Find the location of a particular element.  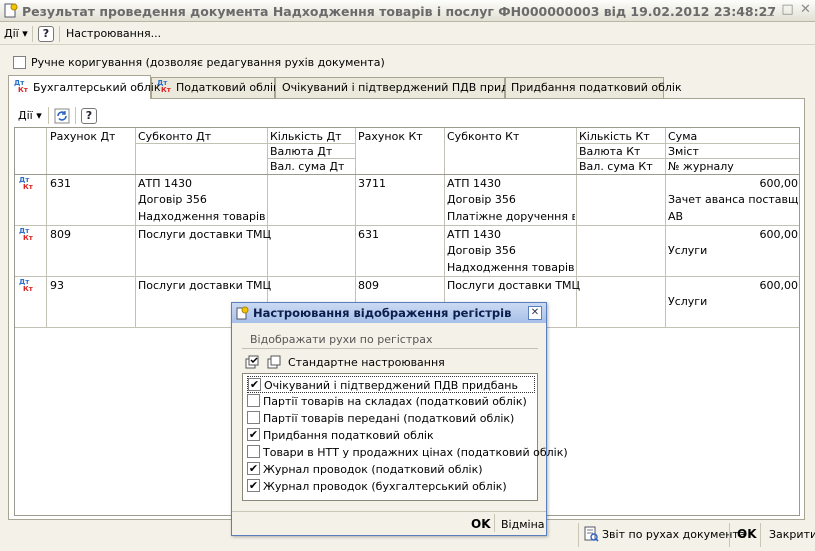

header-journal: № журналу is located at coordinates (701, 166).